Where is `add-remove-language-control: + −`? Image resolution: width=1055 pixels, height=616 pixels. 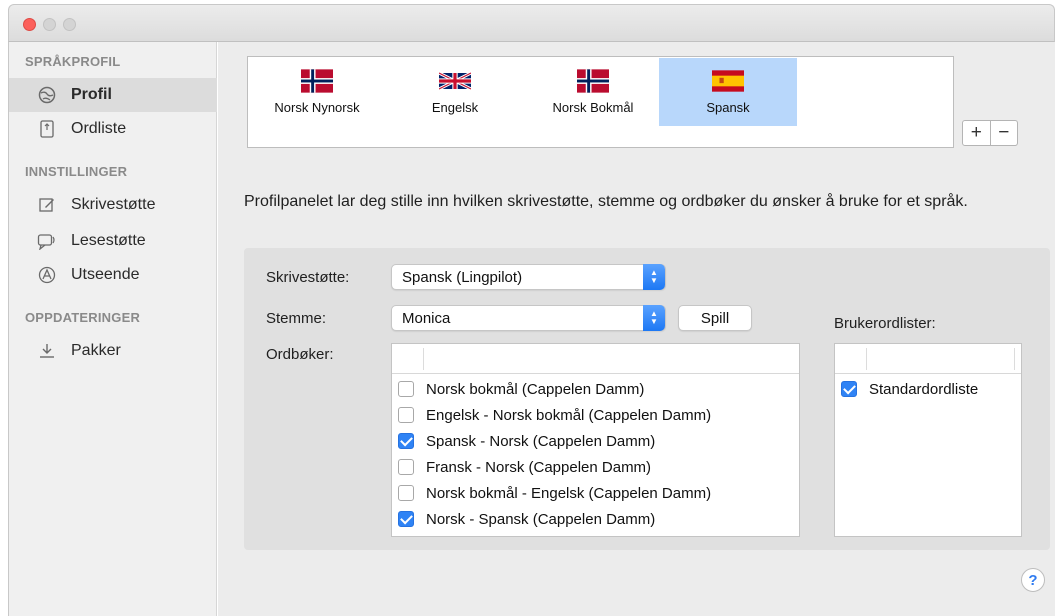 add-remove-language-control: + − is located at coordinates (990, 133).